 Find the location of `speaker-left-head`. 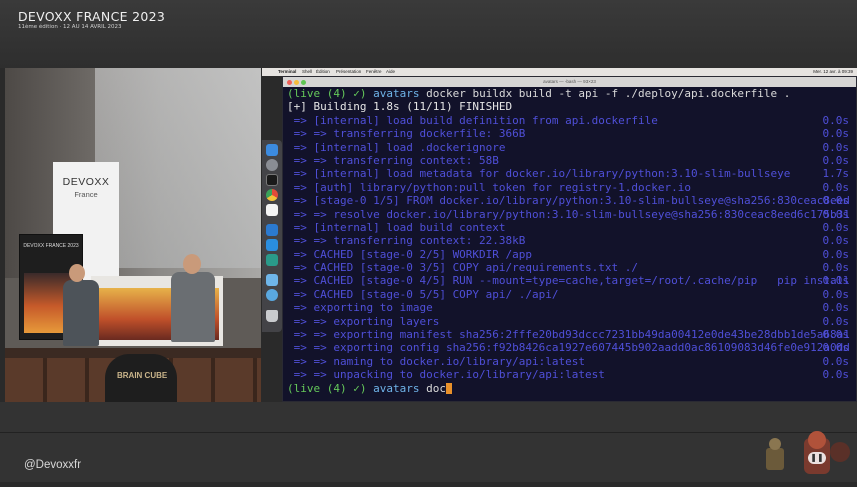

speaker-left-head is located at coordinates (77, 273).